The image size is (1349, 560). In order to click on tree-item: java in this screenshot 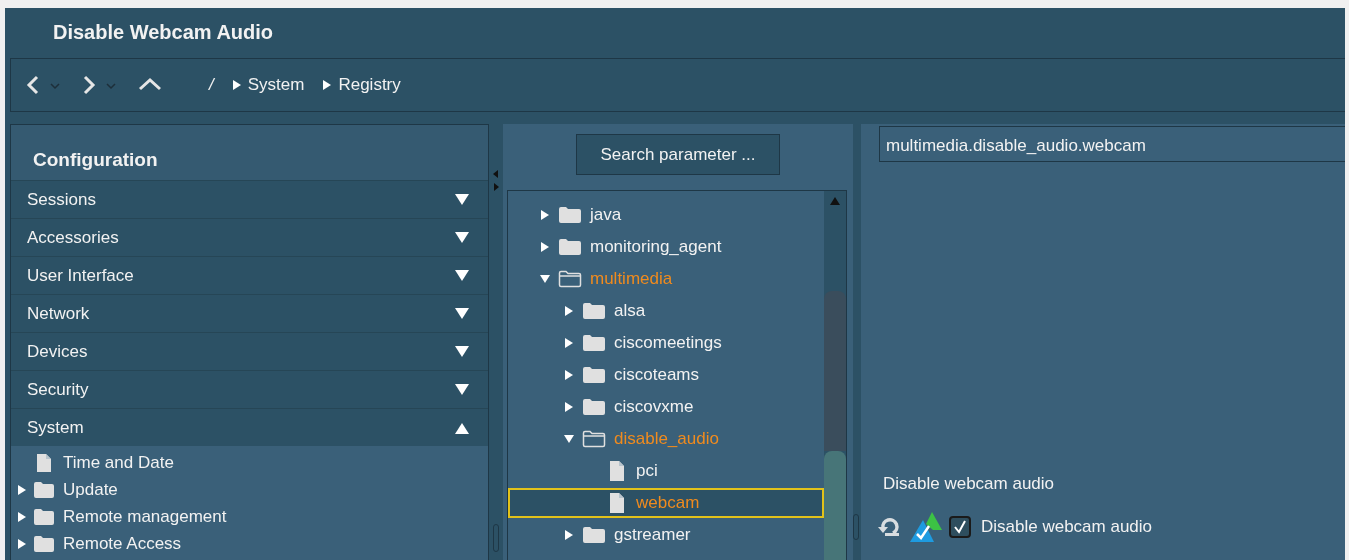, I will do `click(666, 215)`.